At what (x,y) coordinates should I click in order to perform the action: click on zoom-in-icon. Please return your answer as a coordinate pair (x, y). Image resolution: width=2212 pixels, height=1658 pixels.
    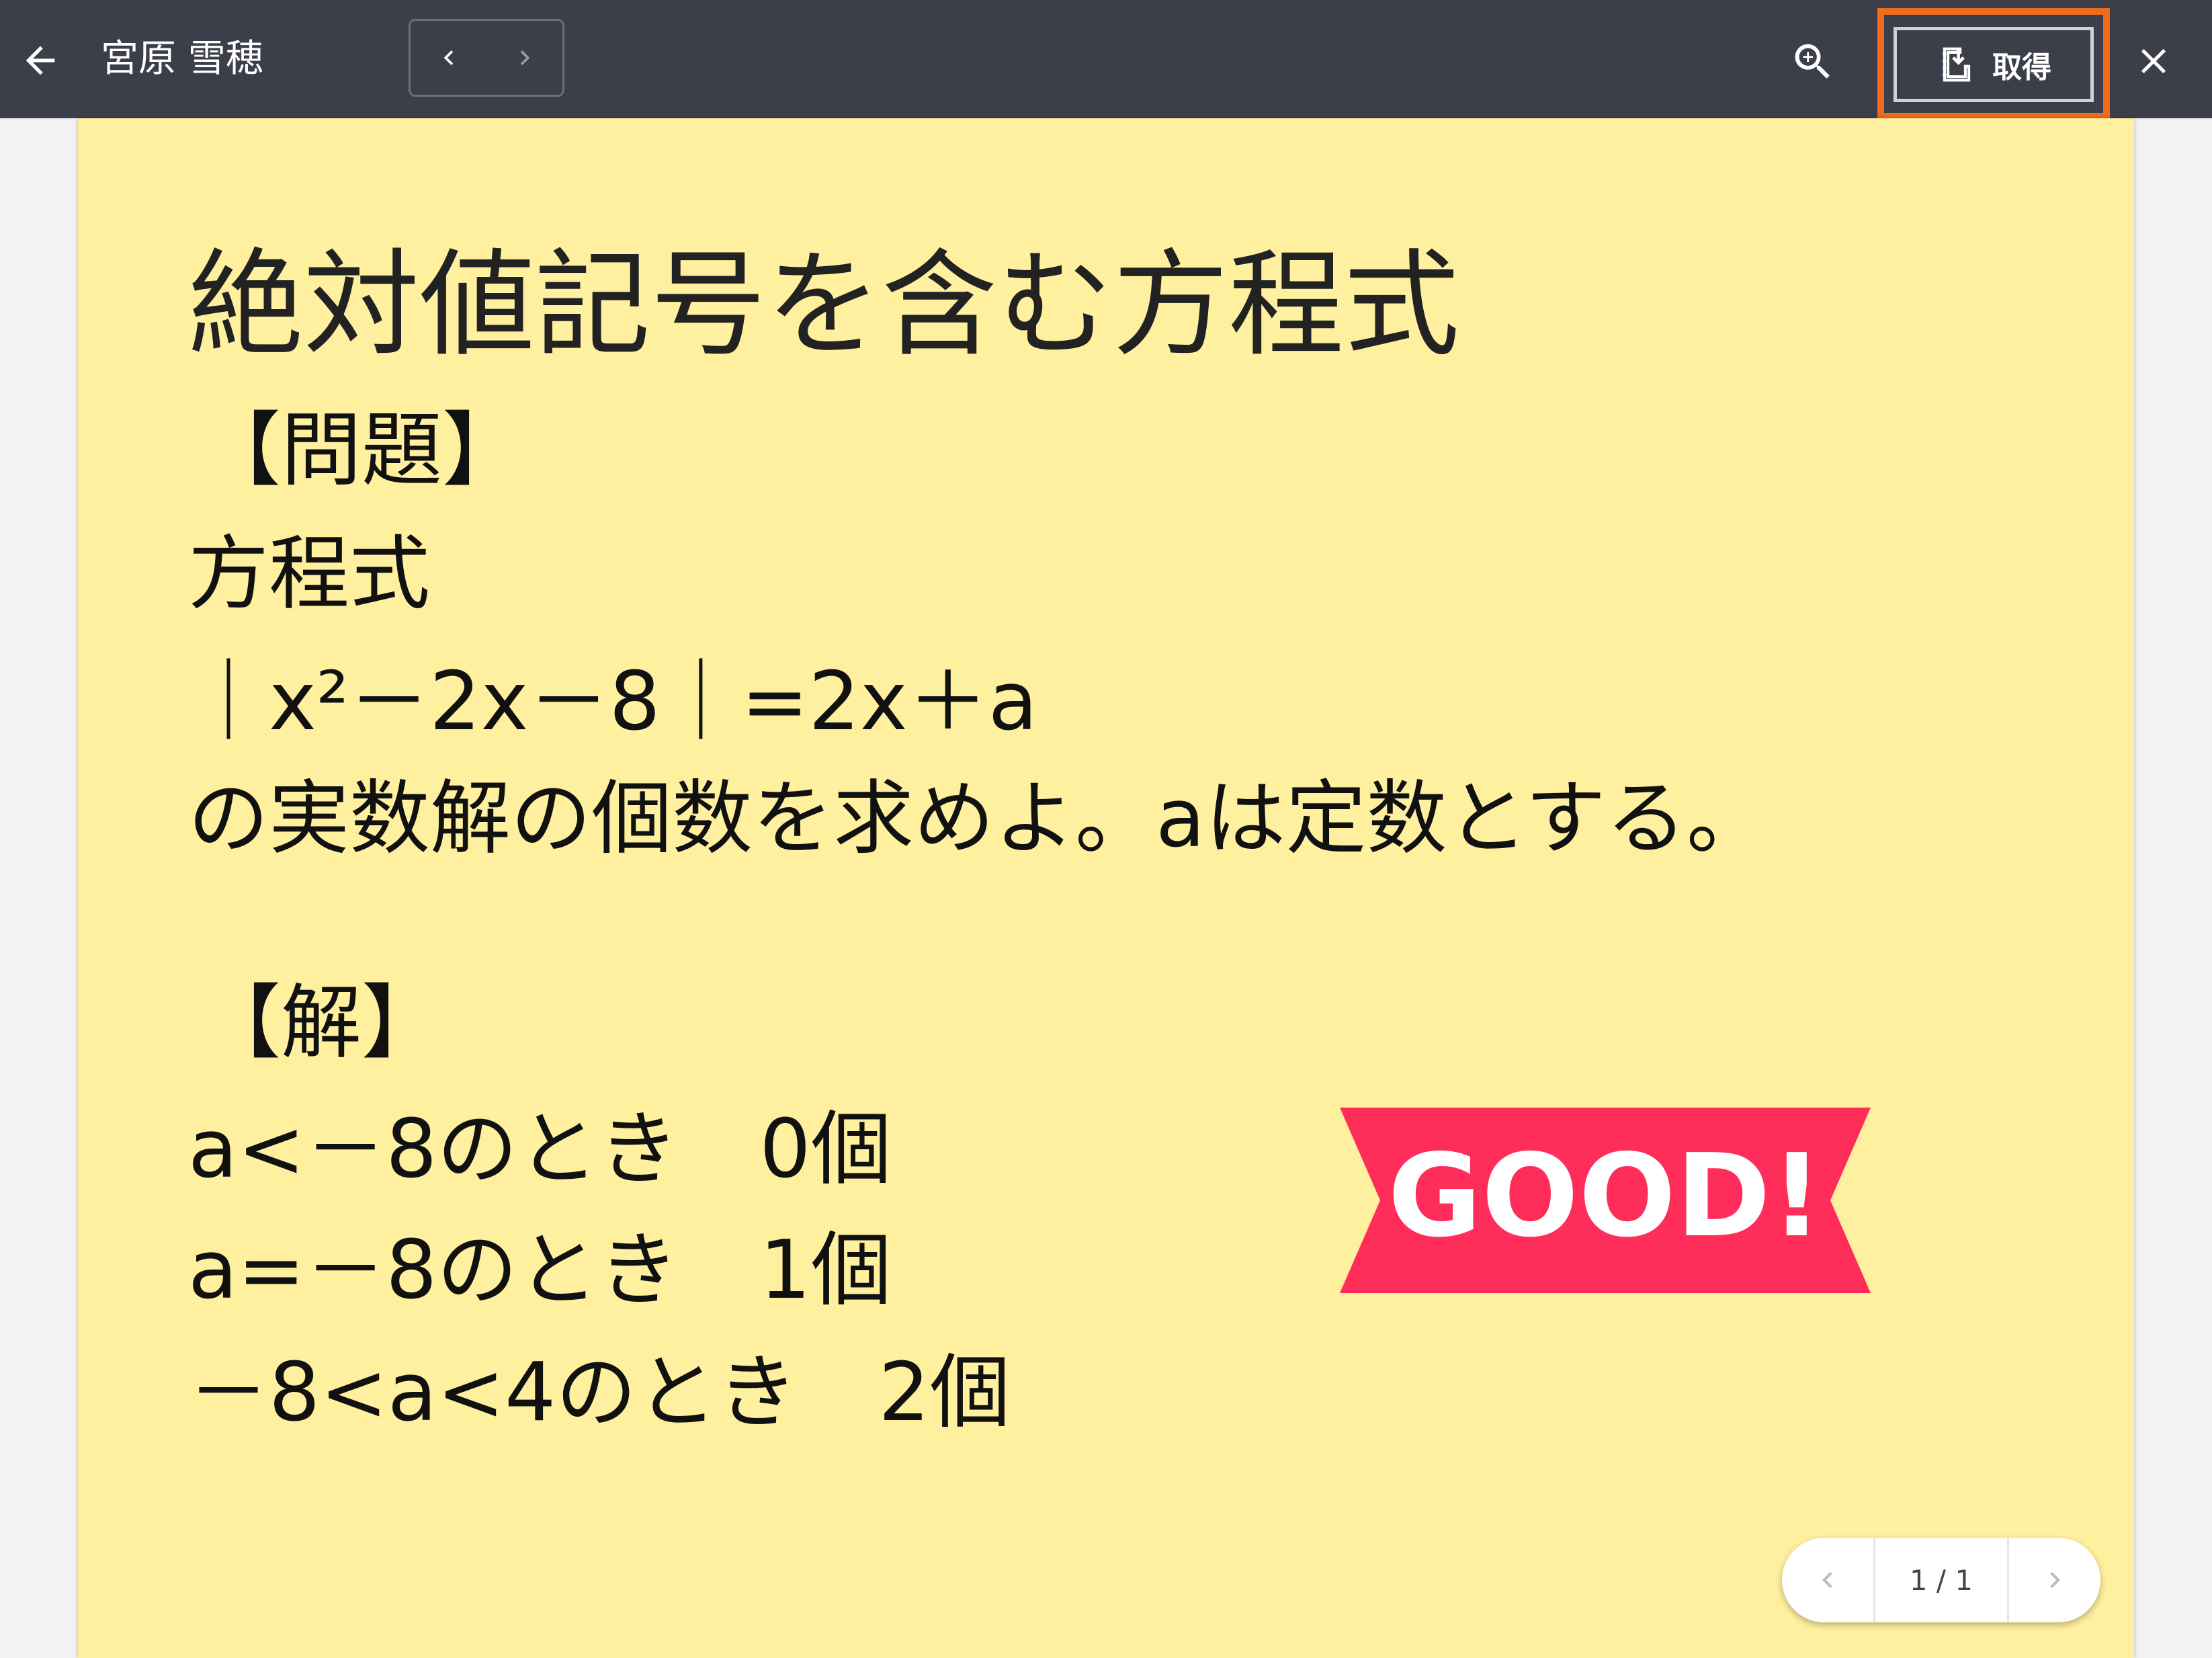
    Looking at the image, I should click on (1812, 62).